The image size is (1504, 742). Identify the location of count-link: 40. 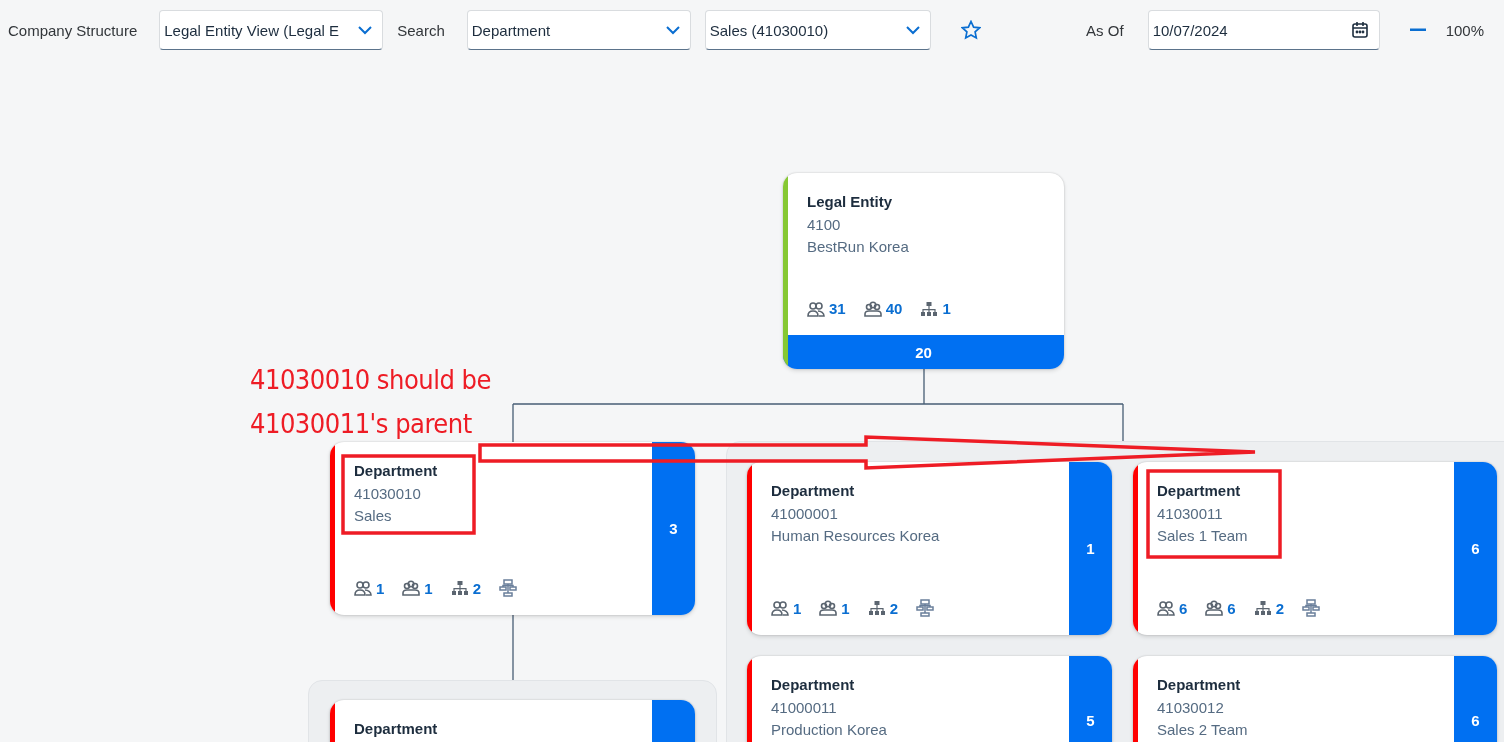
(894, 308).